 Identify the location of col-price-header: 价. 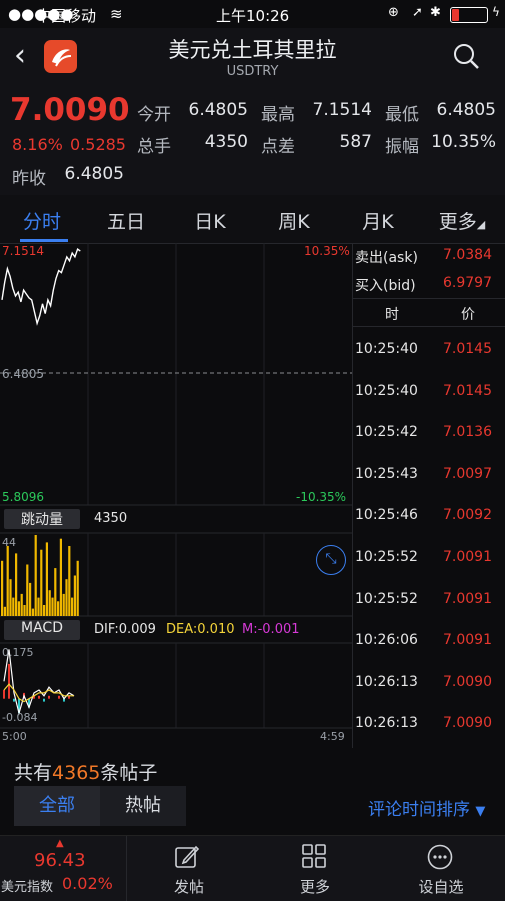
(468, 315).